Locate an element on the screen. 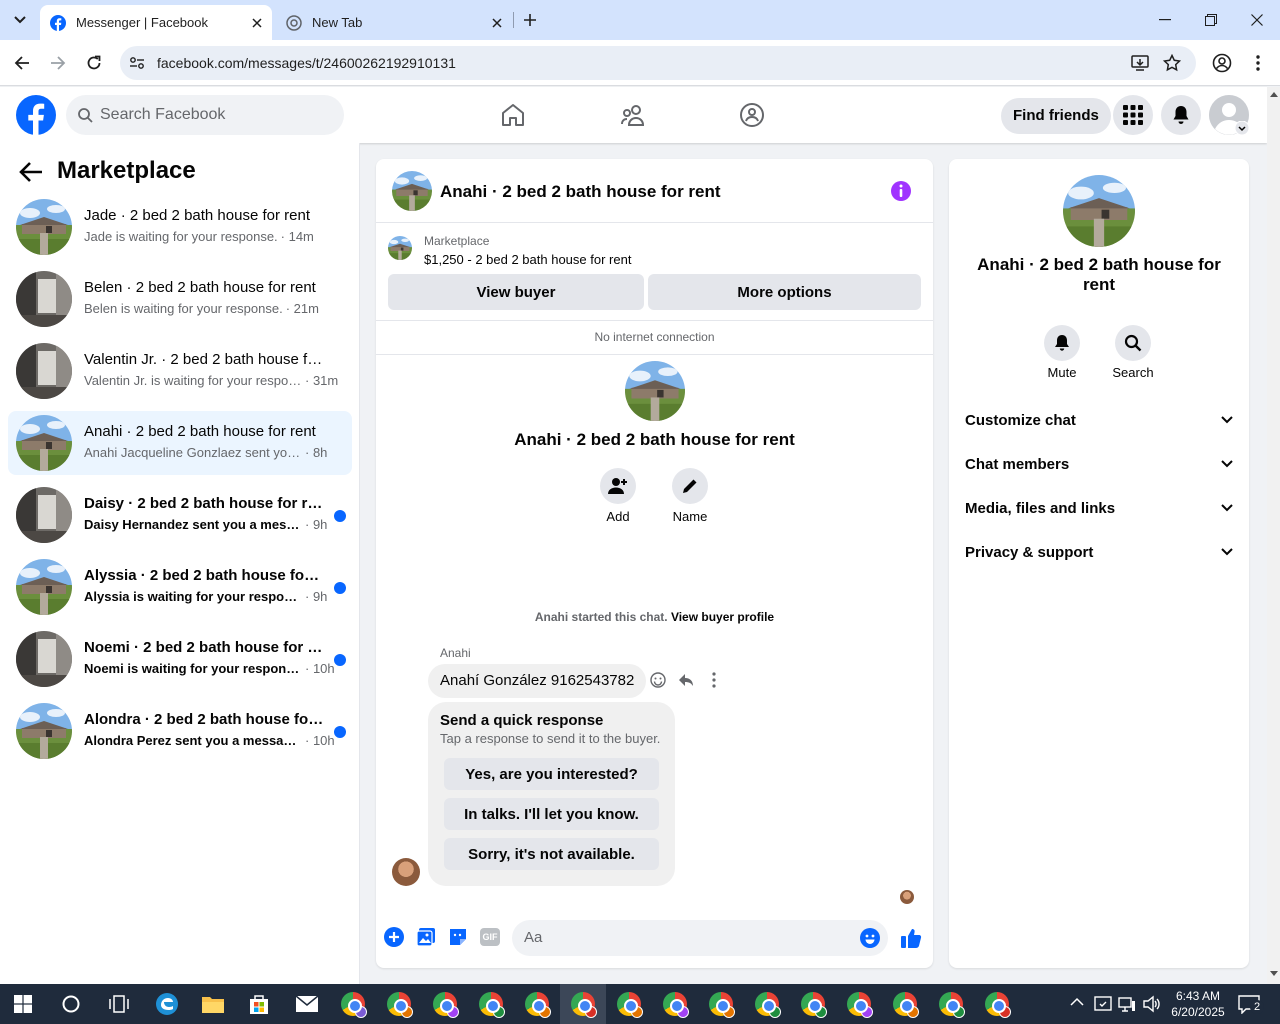 The height and width of the screenshot is (1024, 1280). notifications-button is located at coordinates (1181, 115).